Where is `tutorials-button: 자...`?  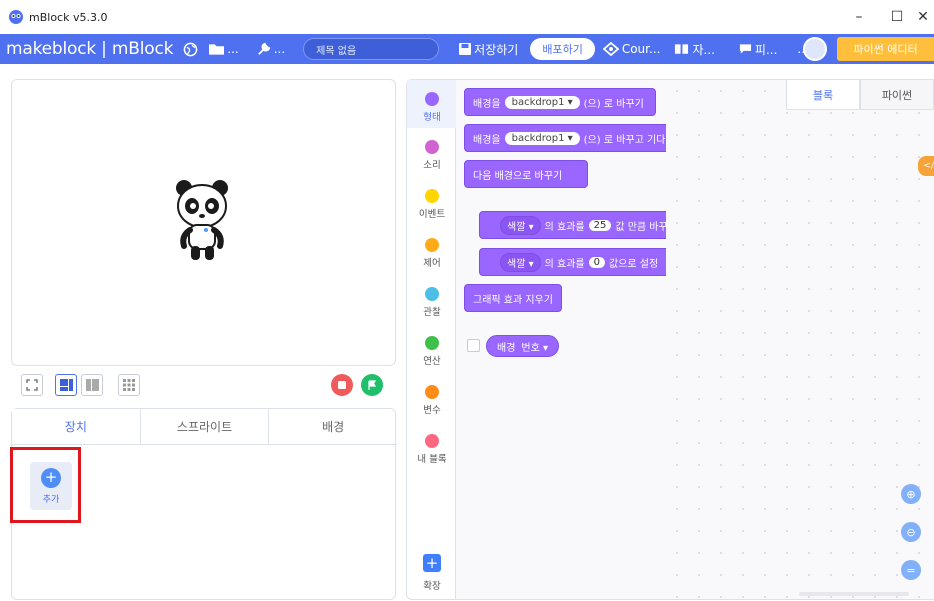
tutorials-button: 자... is located at coordinates (694, 49).